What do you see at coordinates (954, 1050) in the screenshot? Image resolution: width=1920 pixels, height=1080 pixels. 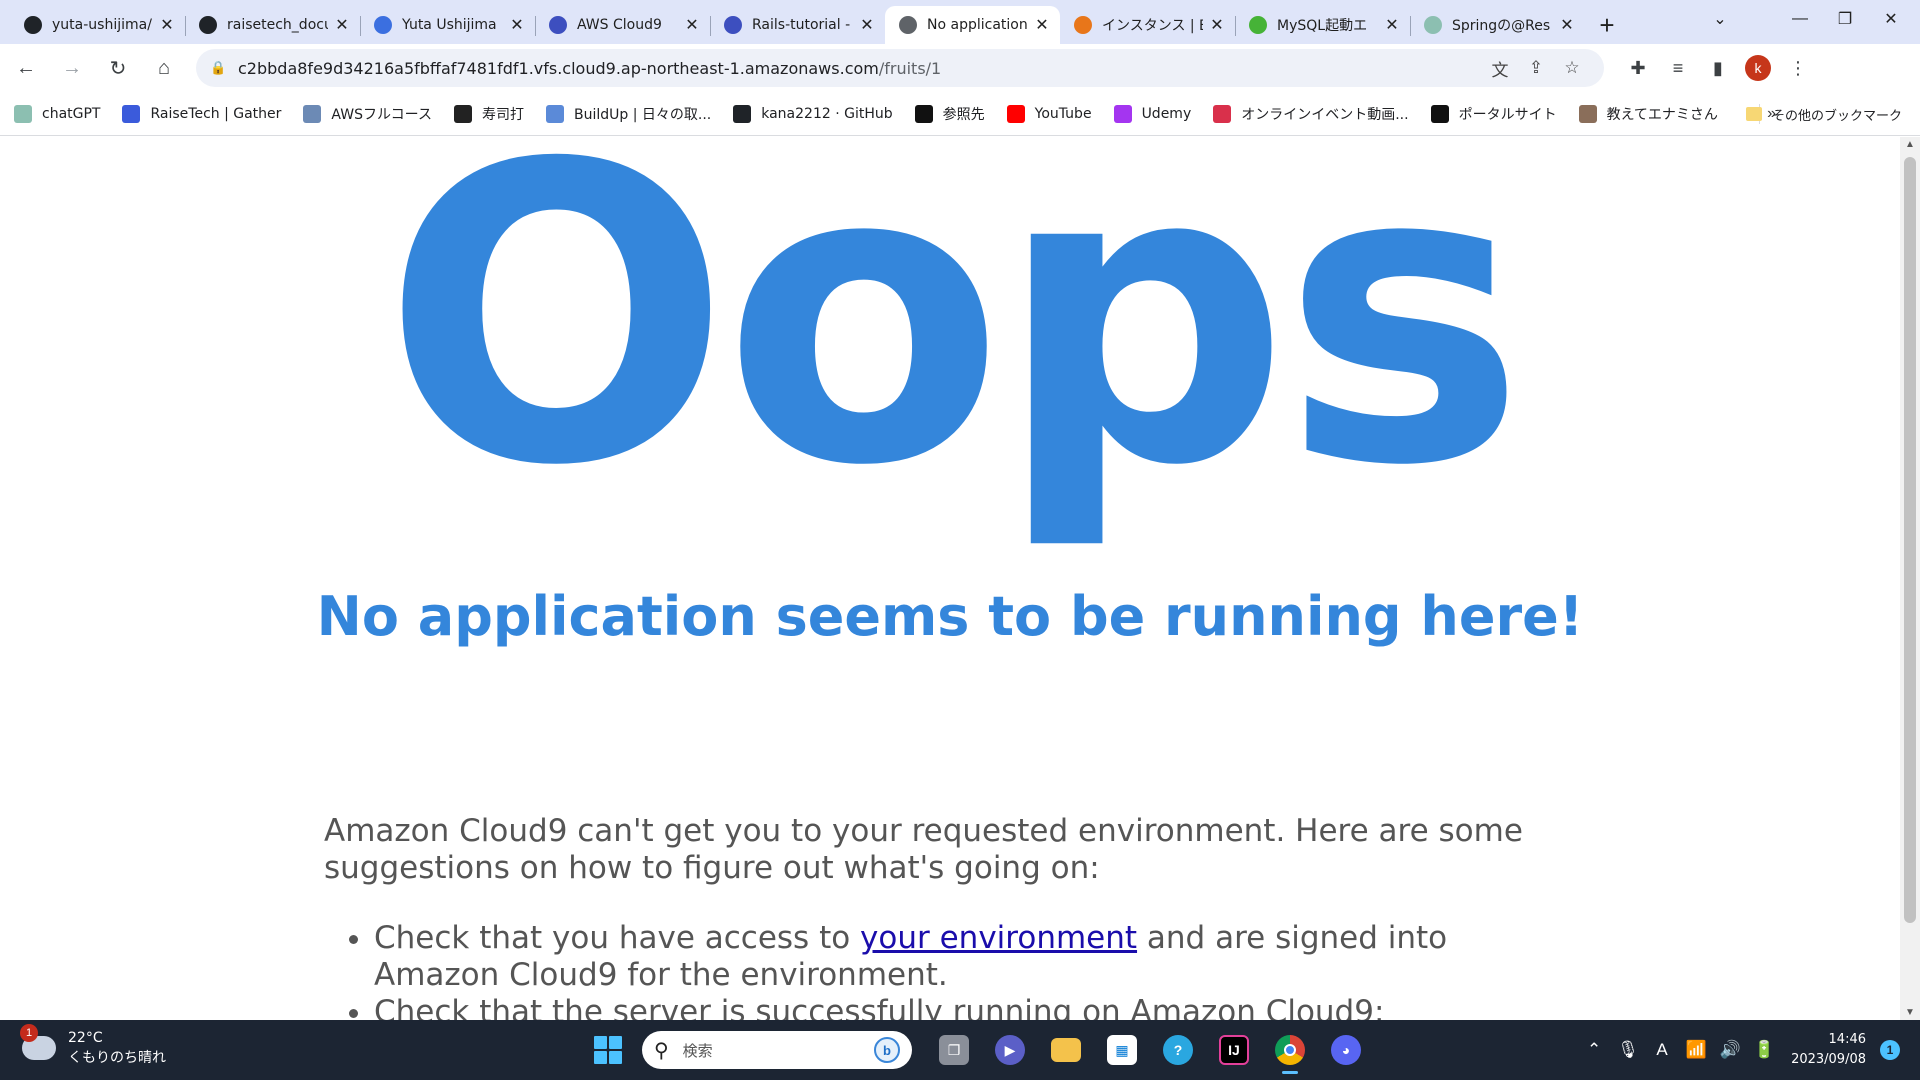 I see `task-view-button: ❐` at bounding box center [954, 1050].